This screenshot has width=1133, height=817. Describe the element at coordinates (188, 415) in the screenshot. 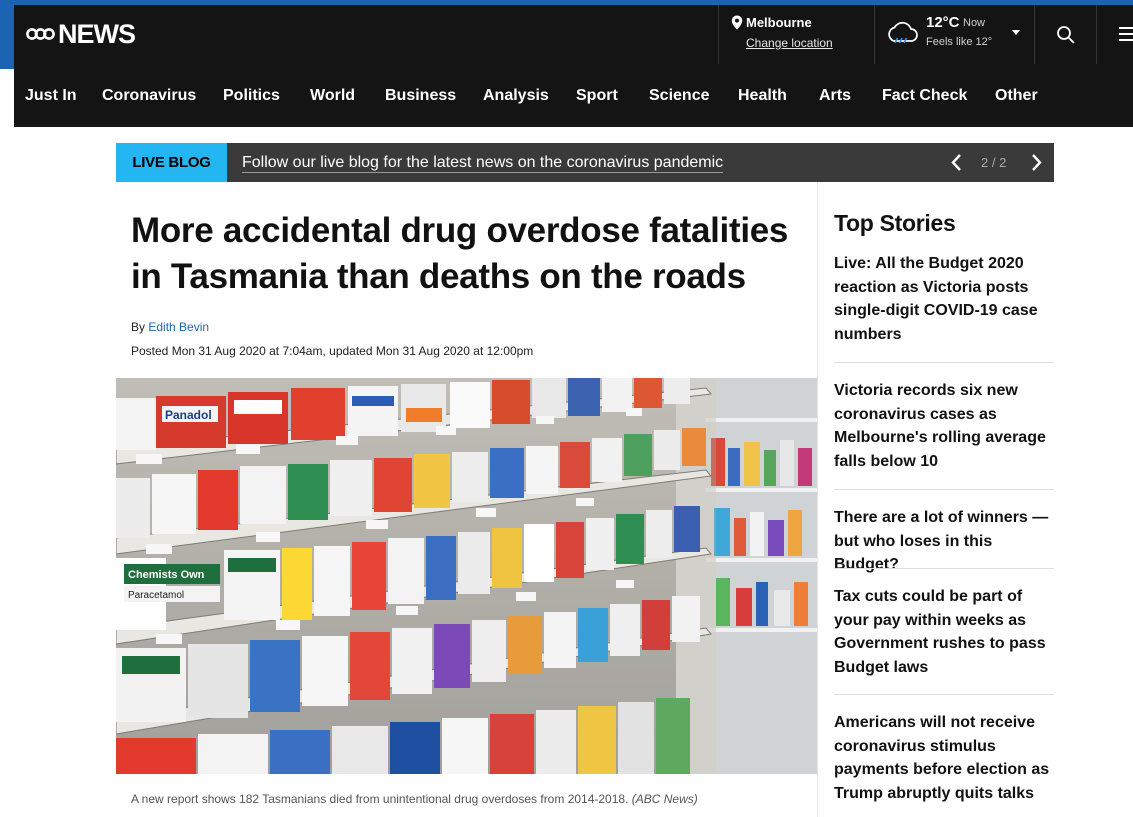

I see `panadol-packaging-text: Panadol` at that location.